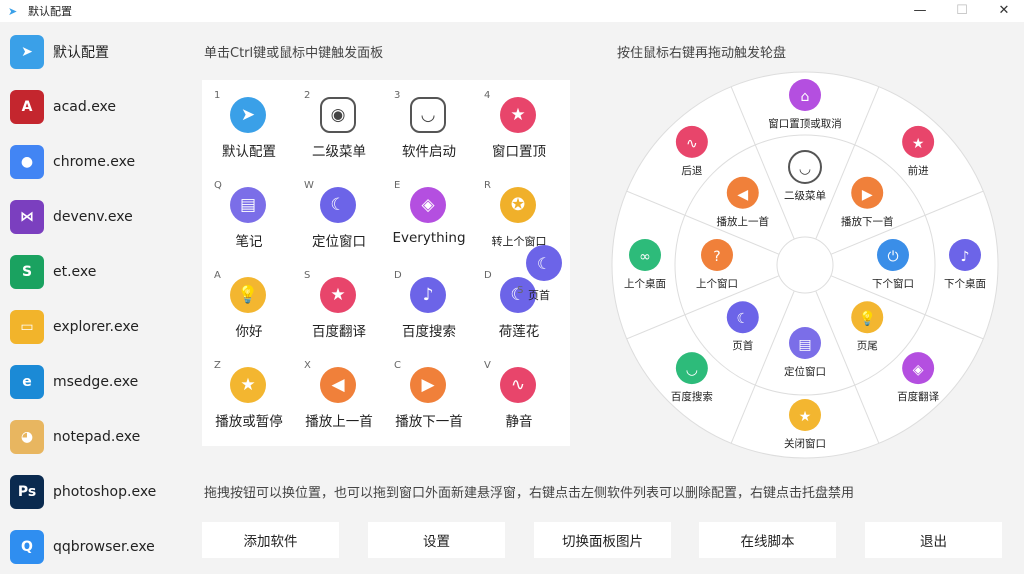  What do you see at coordinates (339, 422) in the screenshot?
I see `shortcut-label: 播放上一首` at bounding box center [339, 422].